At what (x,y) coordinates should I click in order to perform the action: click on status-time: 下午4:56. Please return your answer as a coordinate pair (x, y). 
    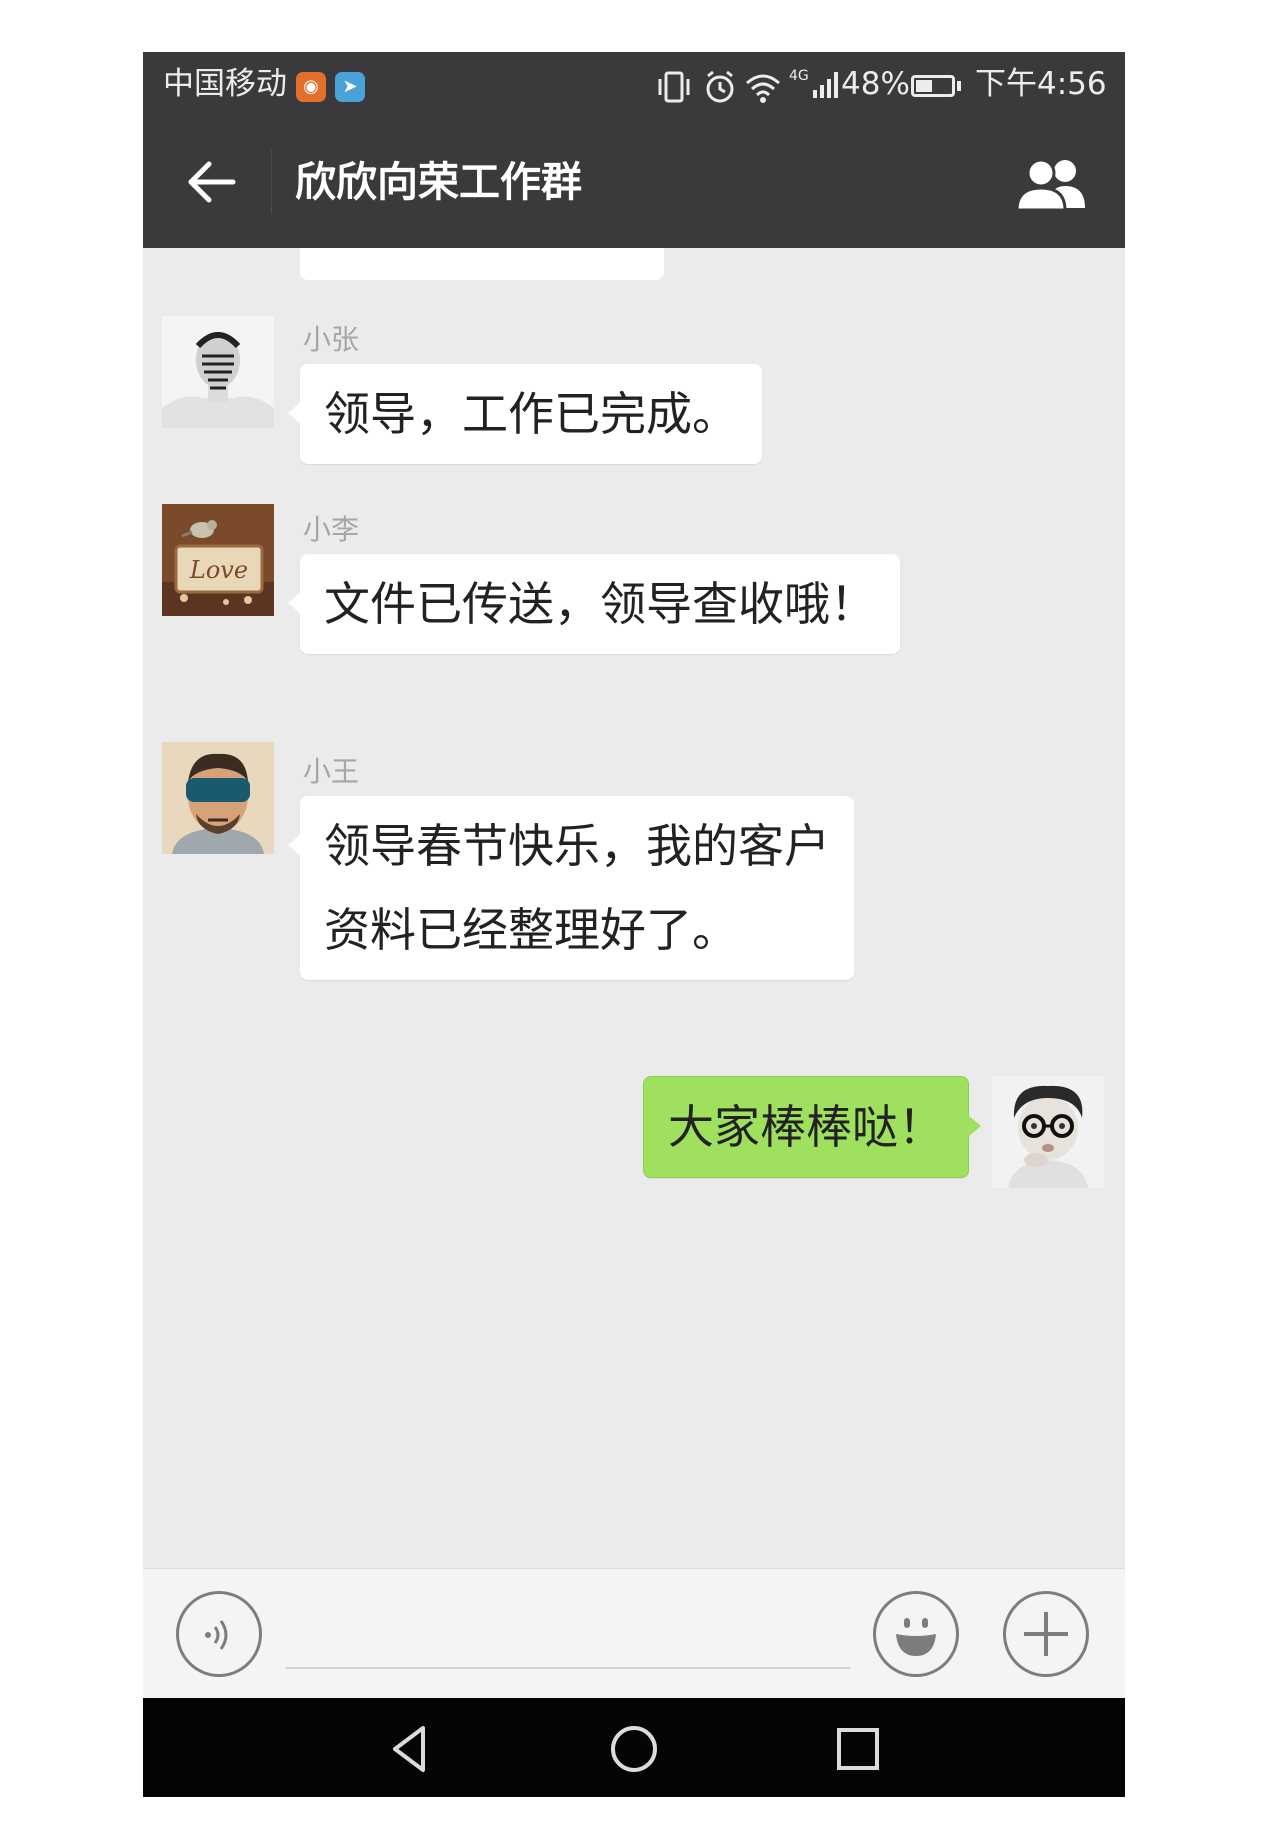
    Looking at the image, I should click on (1041, 84).